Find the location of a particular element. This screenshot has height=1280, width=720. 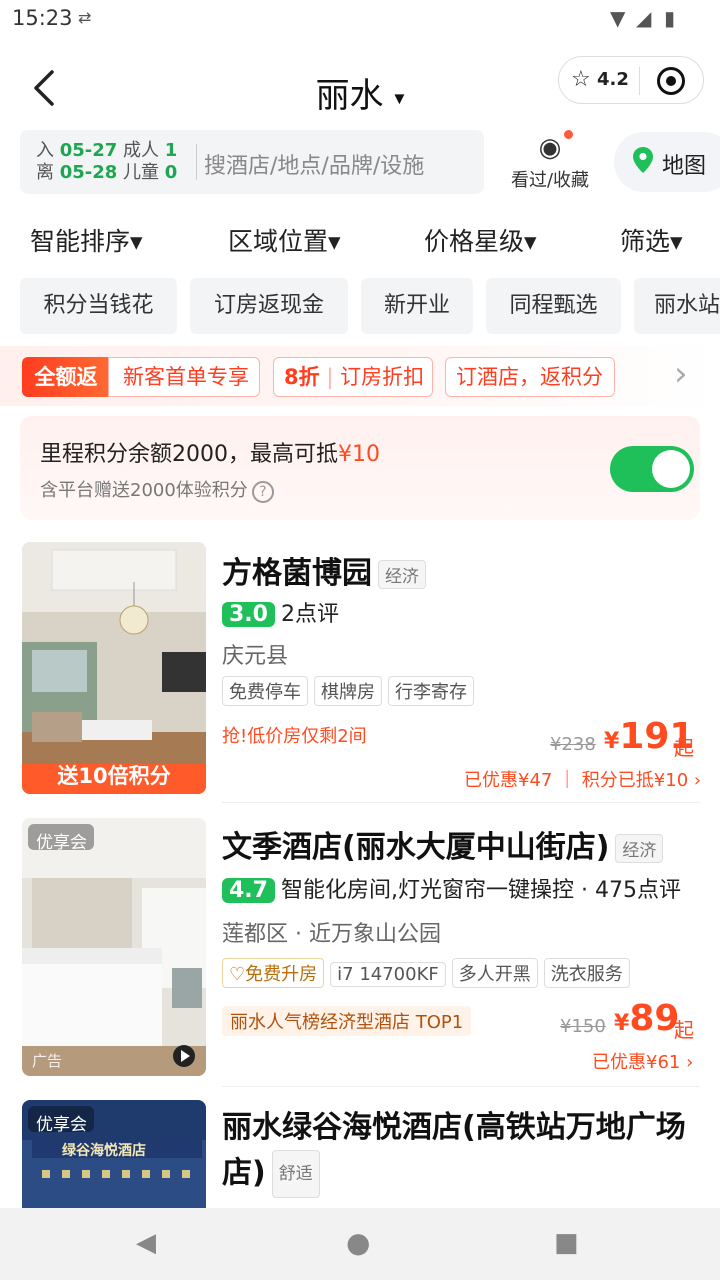

facility-tags: ♡免费升房 i7 14700KF 多人开黑 洗衣服务 is located at coordinates (429, 973).